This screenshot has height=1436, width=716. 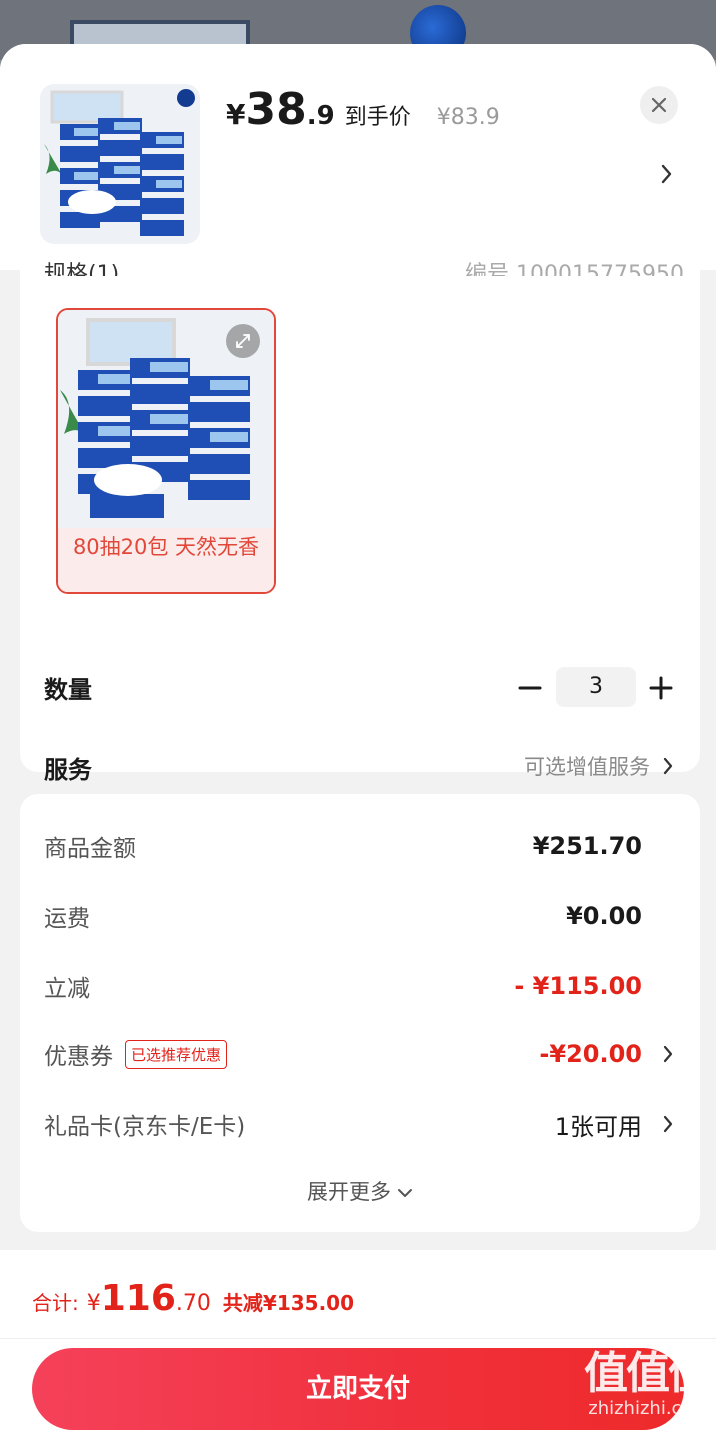 I want to click on service-value: 可选增值服务, so click(x=587, y=767).